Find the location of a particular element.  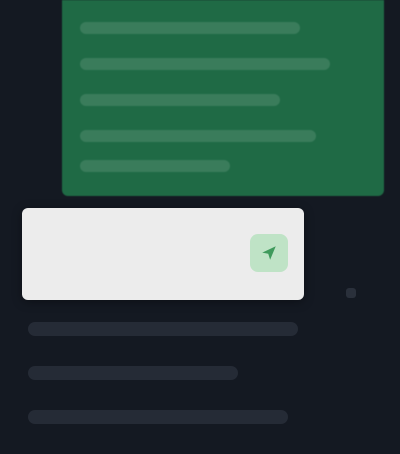

send-button is located at coordinates (269, 253).